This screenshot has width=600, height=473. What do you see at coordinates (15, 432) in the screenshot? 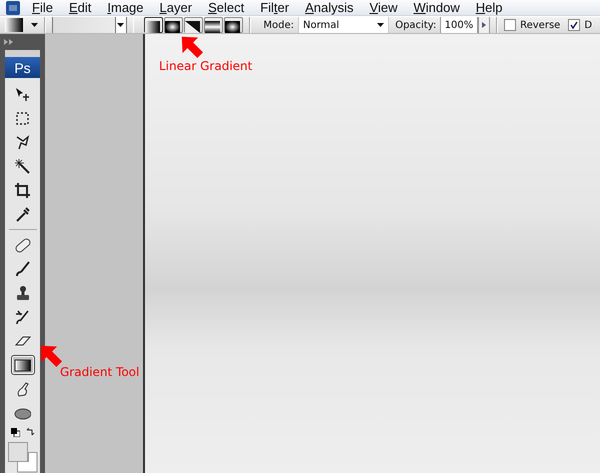
I see `default-colors-icon` at bounding box center [15, 432].